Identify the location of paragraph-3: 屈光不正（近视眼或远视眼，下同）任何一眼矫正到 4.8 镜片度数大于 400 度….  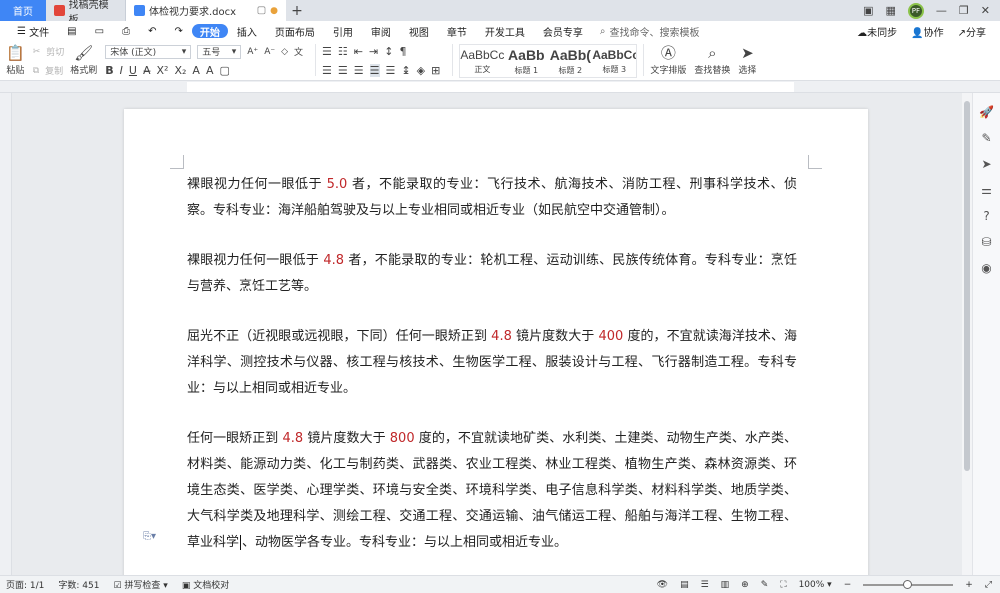
(492, 363).